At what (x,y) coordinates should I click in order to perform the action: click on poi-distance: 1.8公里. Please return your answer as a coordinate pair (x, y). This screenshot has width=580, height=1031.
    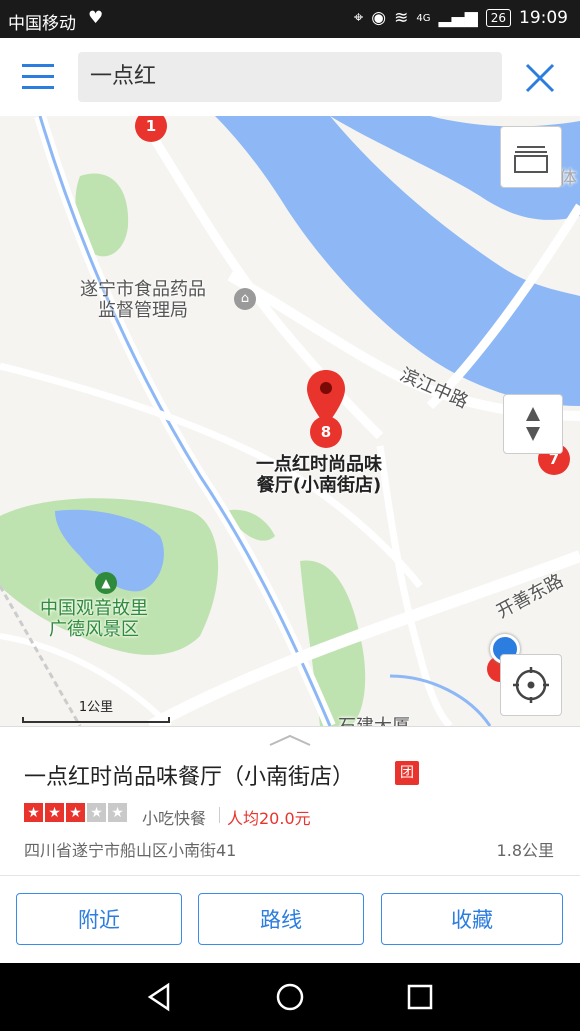
    Looking at the image, I should click on (525, 850).